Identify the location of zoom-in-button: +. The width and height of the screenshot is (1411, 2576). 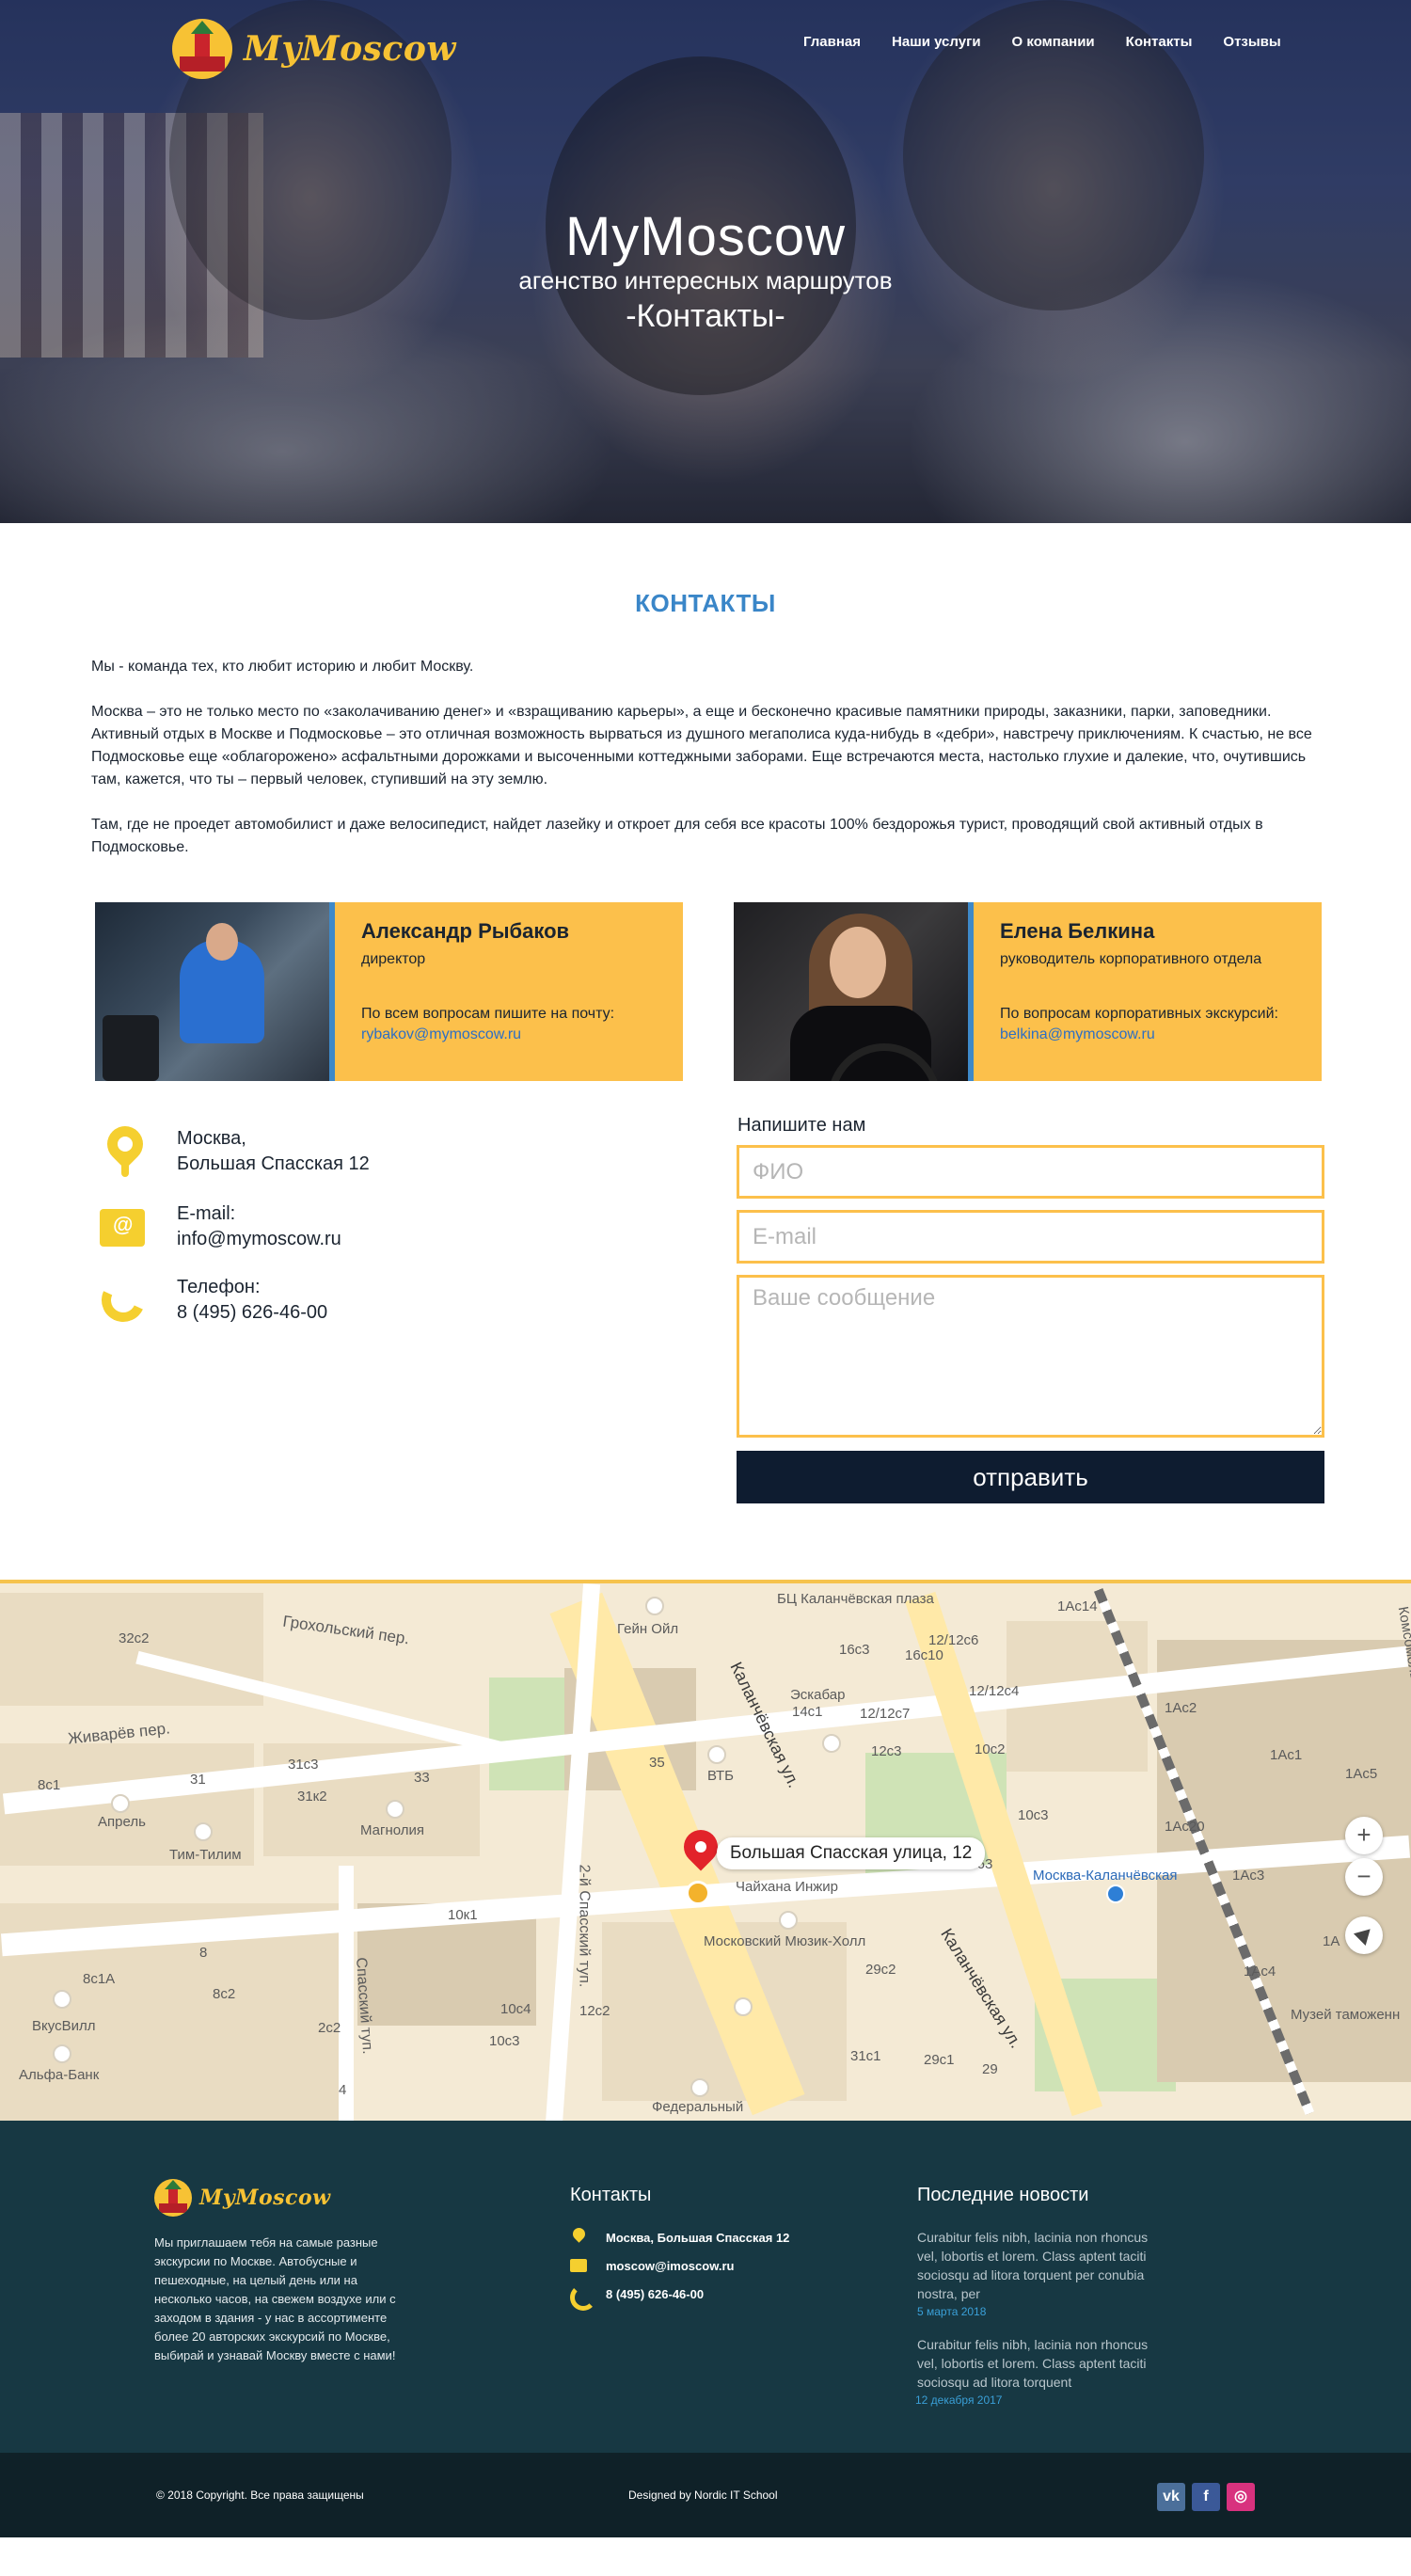
(1364, 1836).